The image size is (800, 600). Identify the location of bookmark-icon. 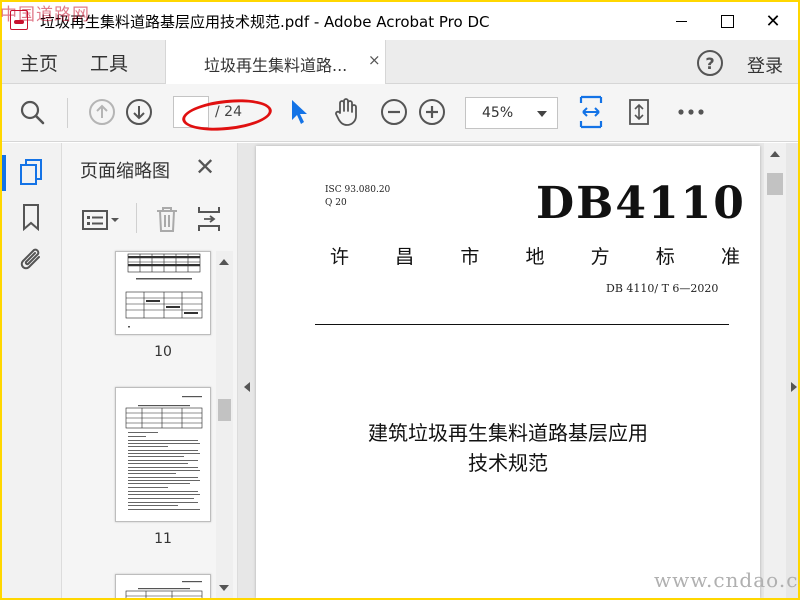
(31, 219).